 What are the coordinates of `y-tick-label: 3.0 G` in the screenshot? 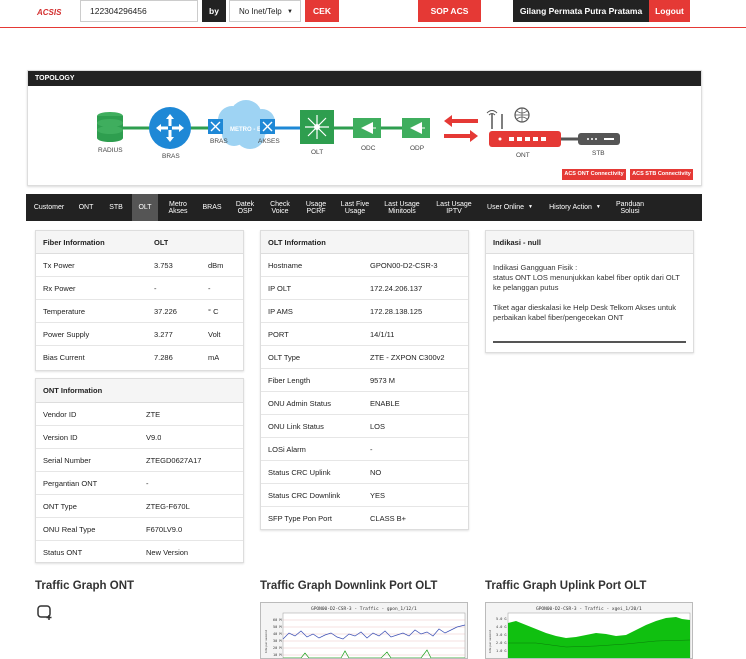 It's located at (501, 635).